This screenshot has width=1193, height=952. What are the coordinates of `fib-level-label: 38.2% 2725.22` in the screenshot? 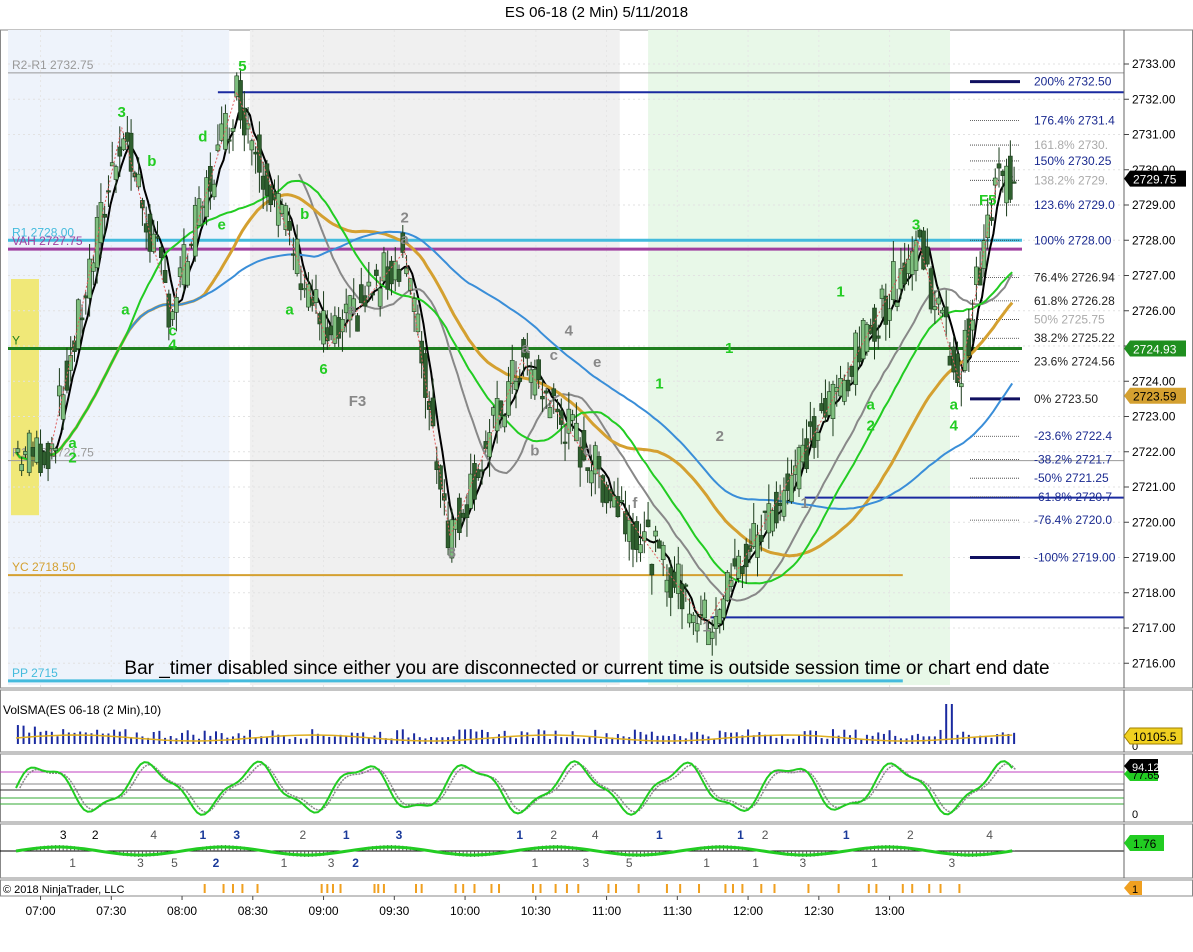 It's located at (1074, 338).